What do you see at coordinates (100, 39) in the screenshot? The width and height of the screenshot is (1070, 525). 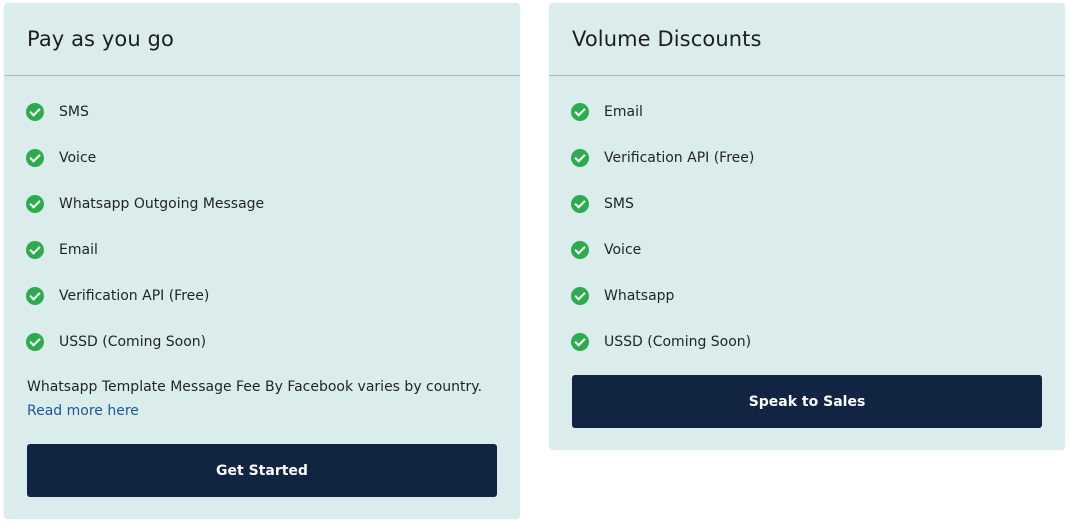 I see `card-title: Pay as you go` at bounding box center [100, 39].